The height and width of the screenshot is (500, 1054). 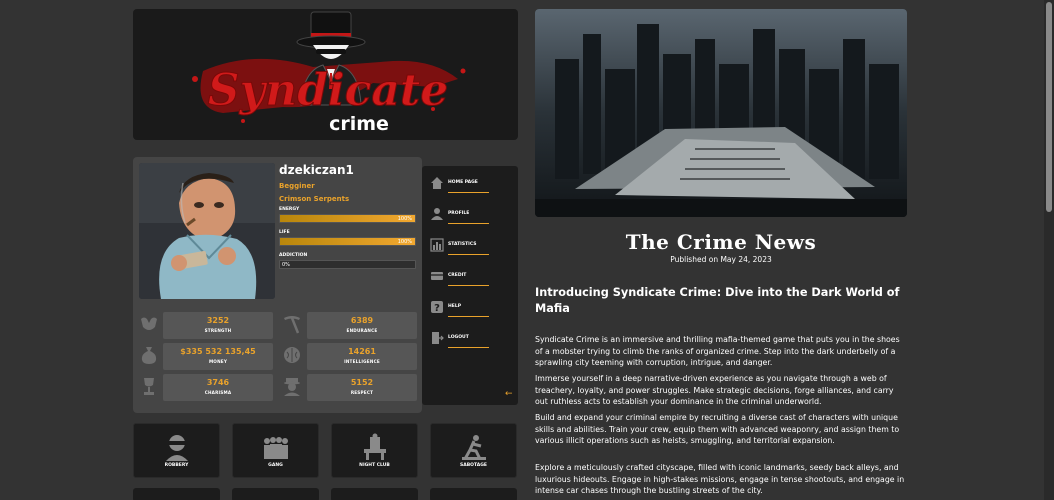 I want to click on addiction-label: ADDICTION, so click(x=293, y=255).